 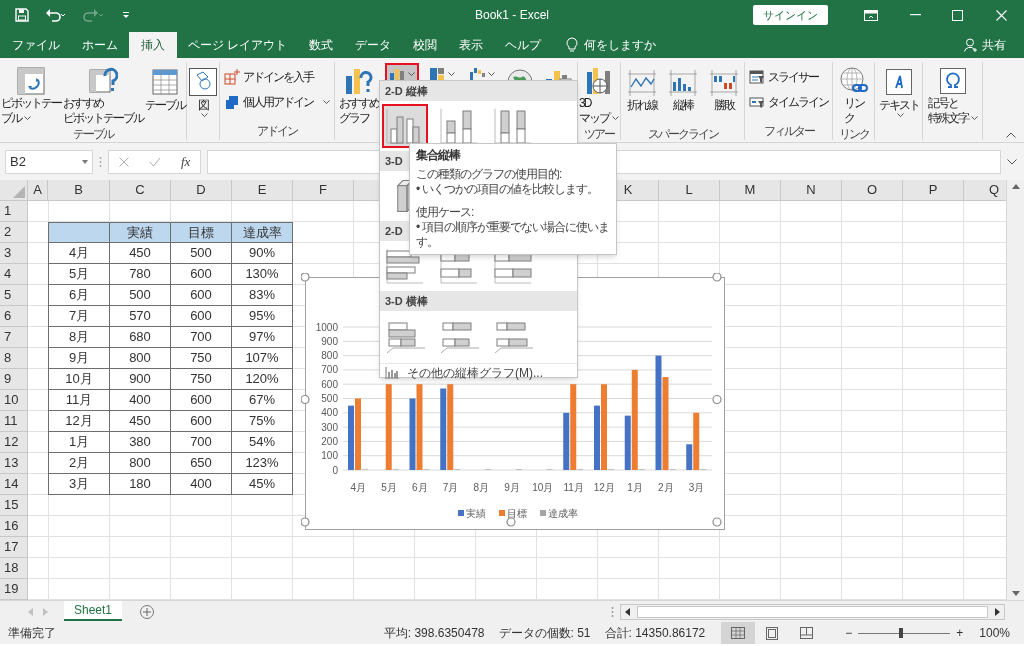 I want to click on row-header: 14, so click(x=14, y=484).